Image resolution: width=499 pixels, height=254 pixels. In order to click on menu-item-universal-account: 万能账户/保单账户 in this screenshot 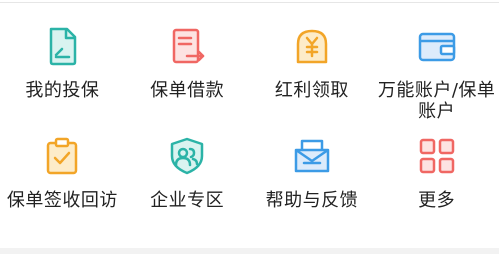, I will do `click(436, 79)`.